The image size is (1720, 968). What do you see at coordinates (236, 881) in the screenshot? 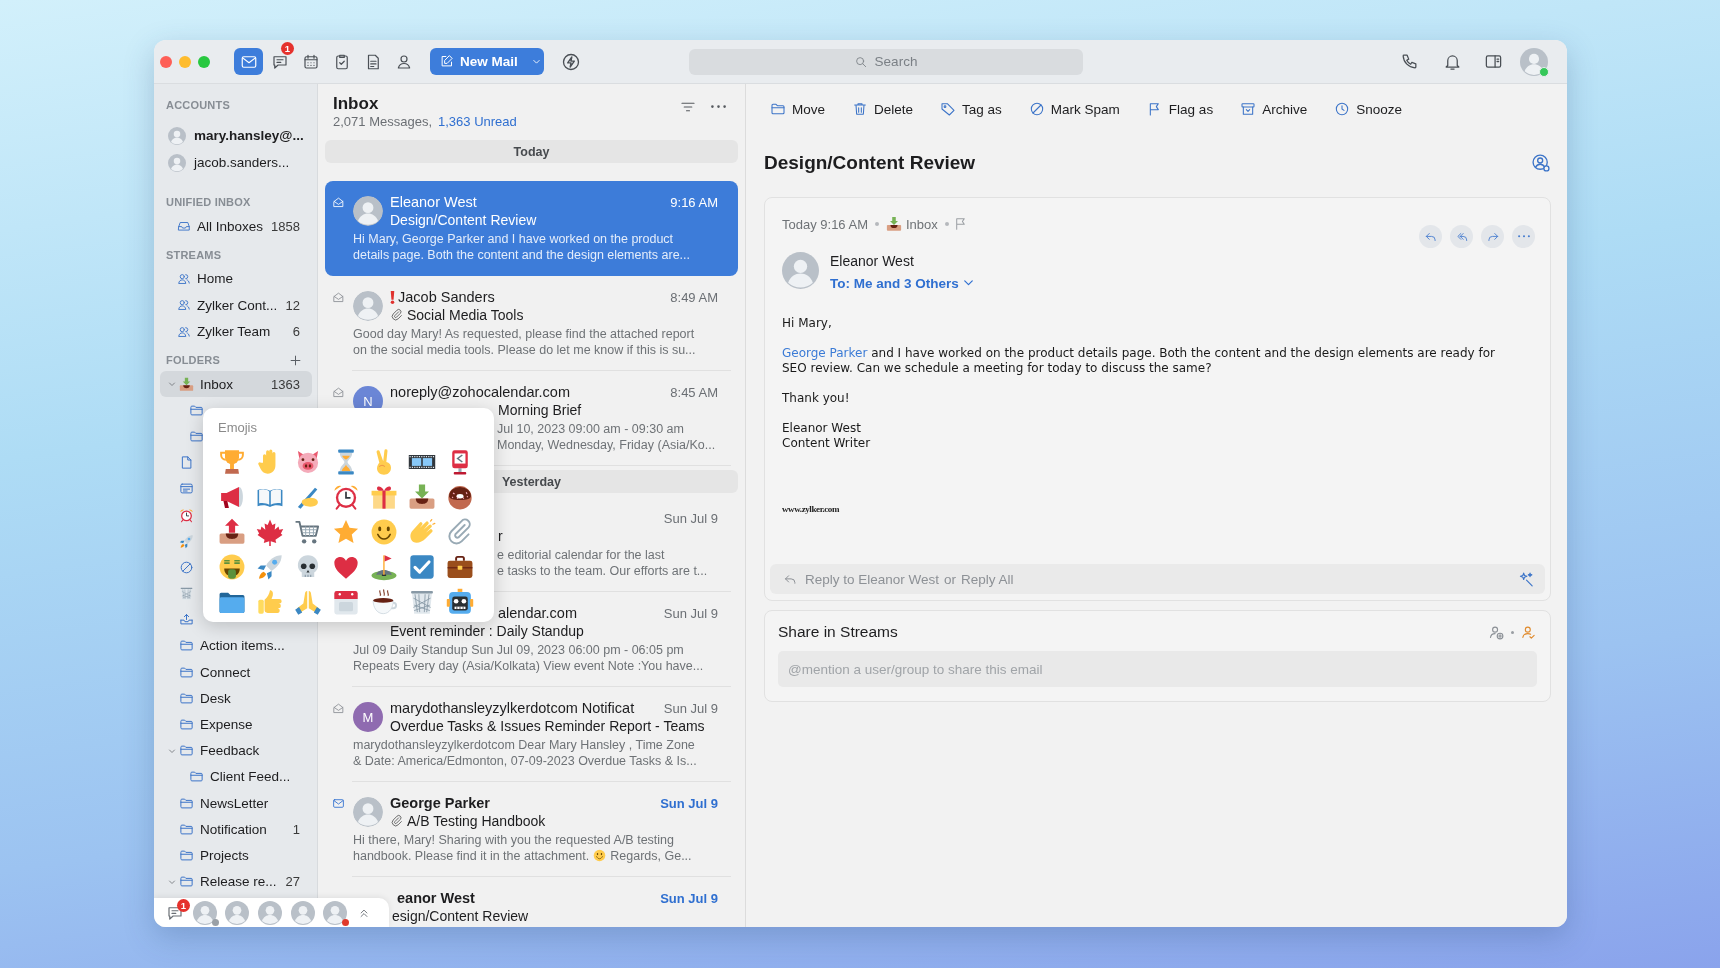
I see `folder-item: Release re... 27` at bounding box center [236, 881].